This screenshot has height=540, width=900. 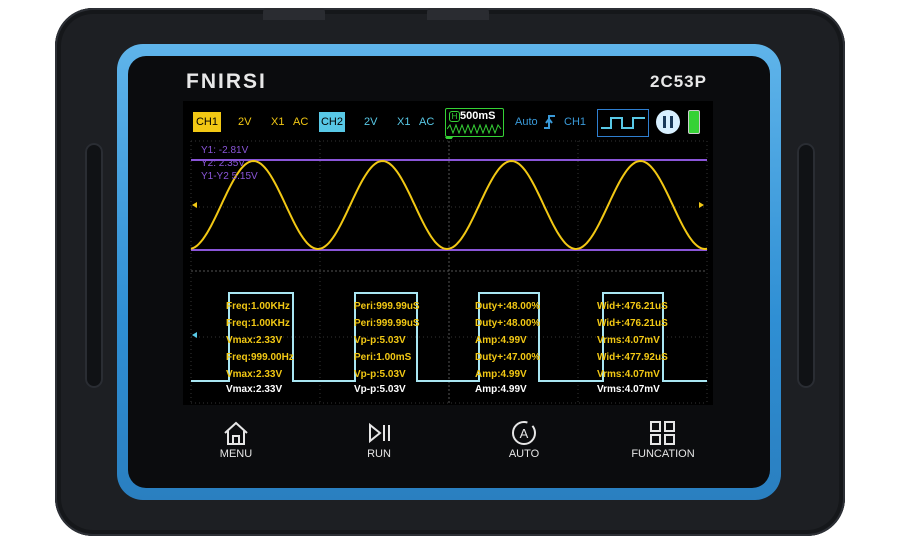 I want to click on measurement-value: Wid+:477.92uS, so click(x=632, y=357).